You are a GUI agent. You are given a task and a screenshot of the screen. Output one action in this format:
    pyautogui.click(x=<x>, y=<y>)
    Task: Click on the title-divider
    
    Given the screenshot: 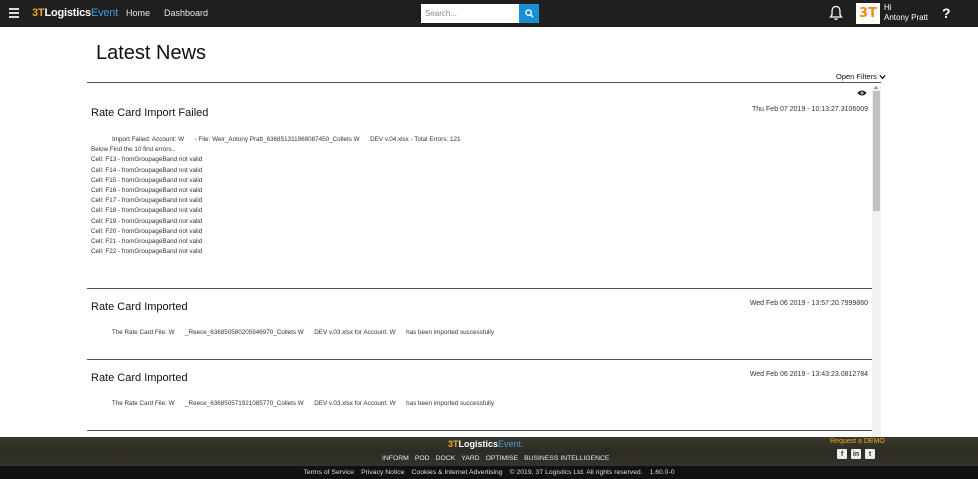 What is the action you would take?
    pyautogui.click(x=484, y=82)
    